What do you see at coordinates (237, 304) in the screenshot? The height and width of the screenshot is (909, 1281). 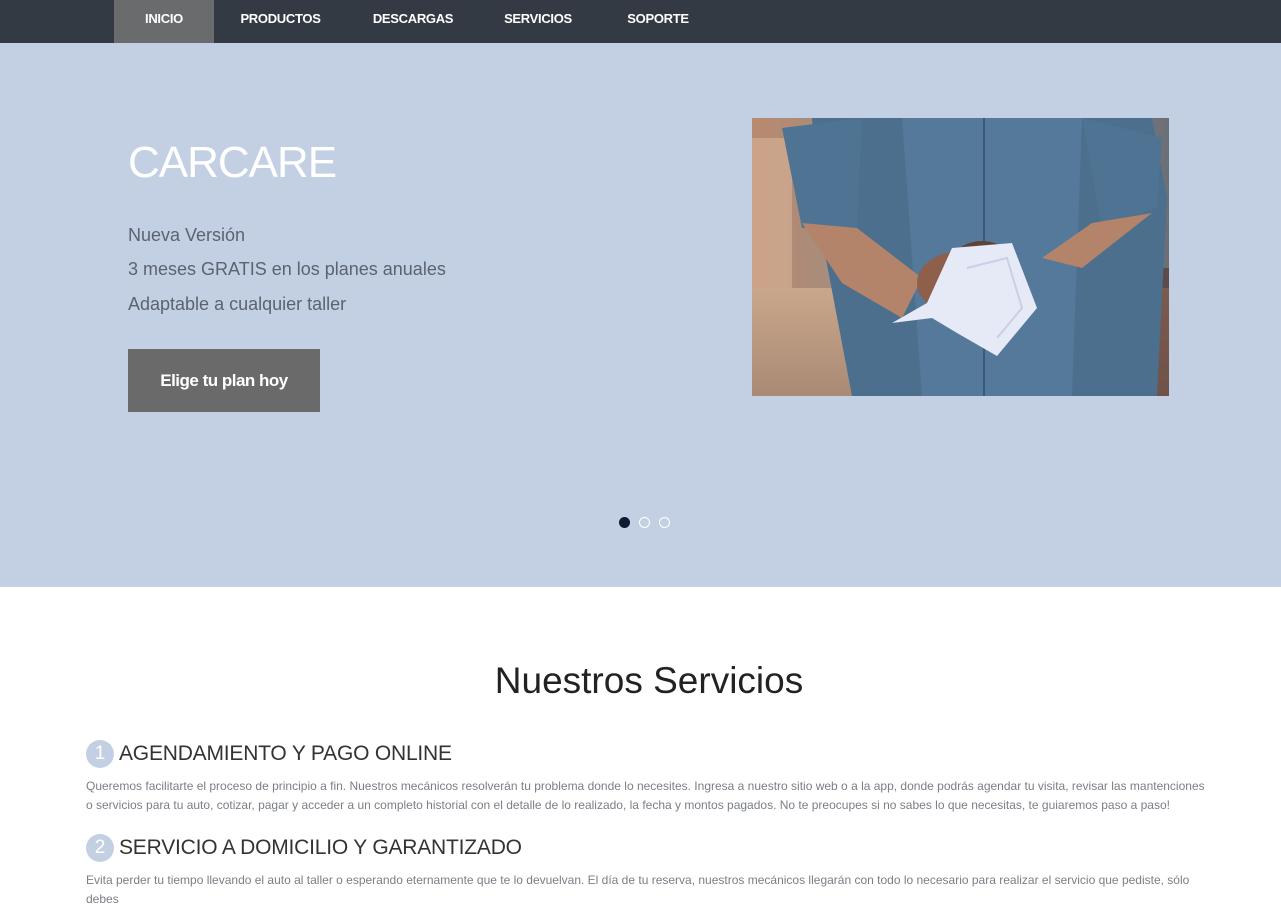 I see `hero-line-adaptable: Adaptable a cualquier taller` at bounding box center [237, 304].